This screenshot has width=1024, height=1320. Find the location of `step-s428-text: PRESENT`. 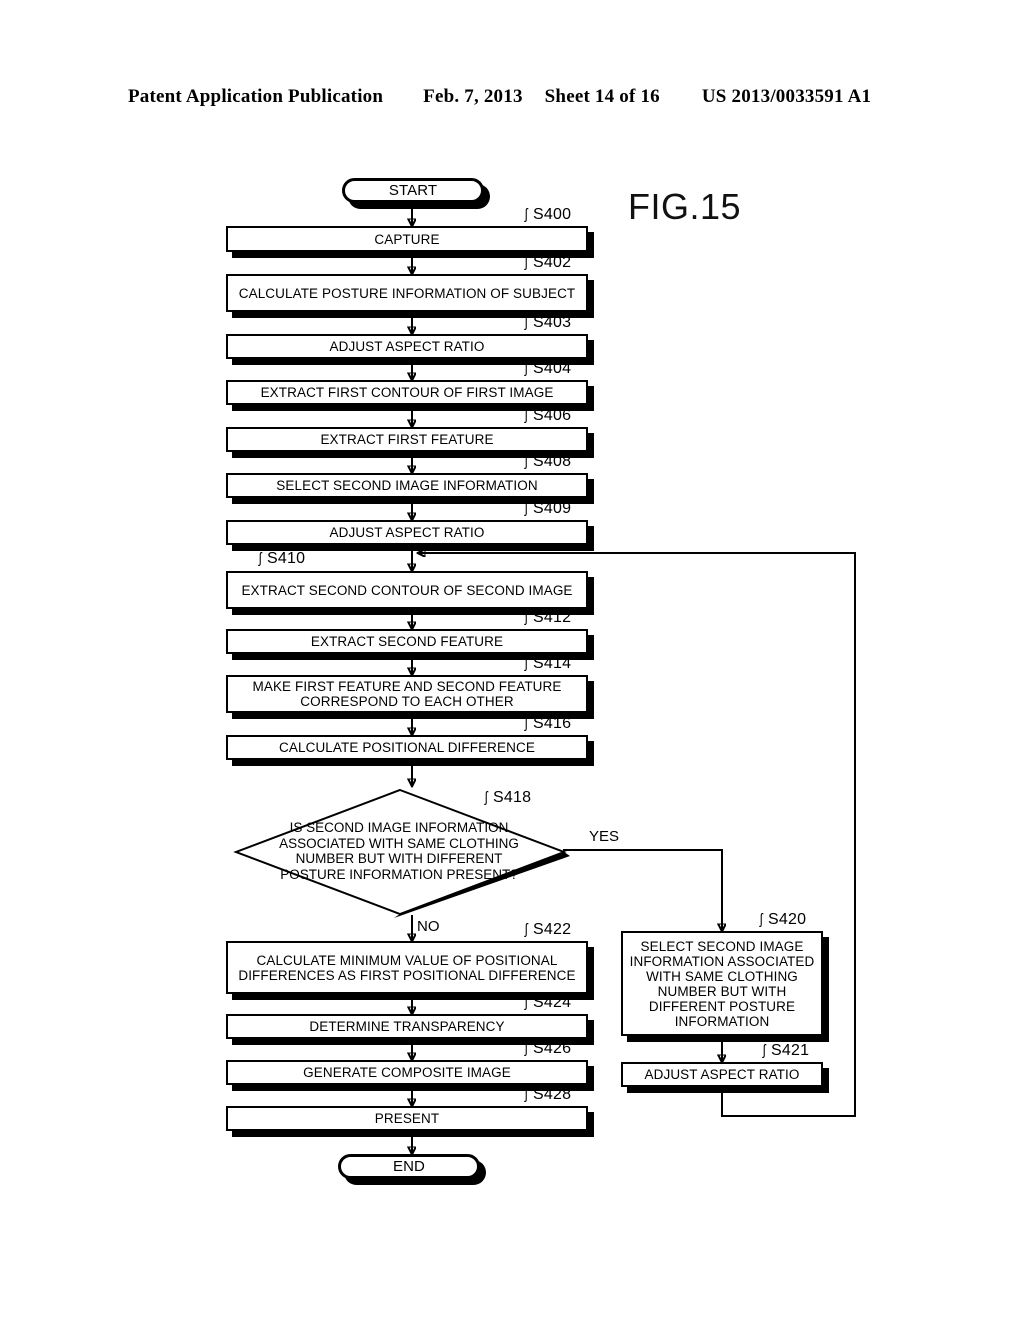

step-s428-text: PRESENT is located at coordinates (407, 1118).